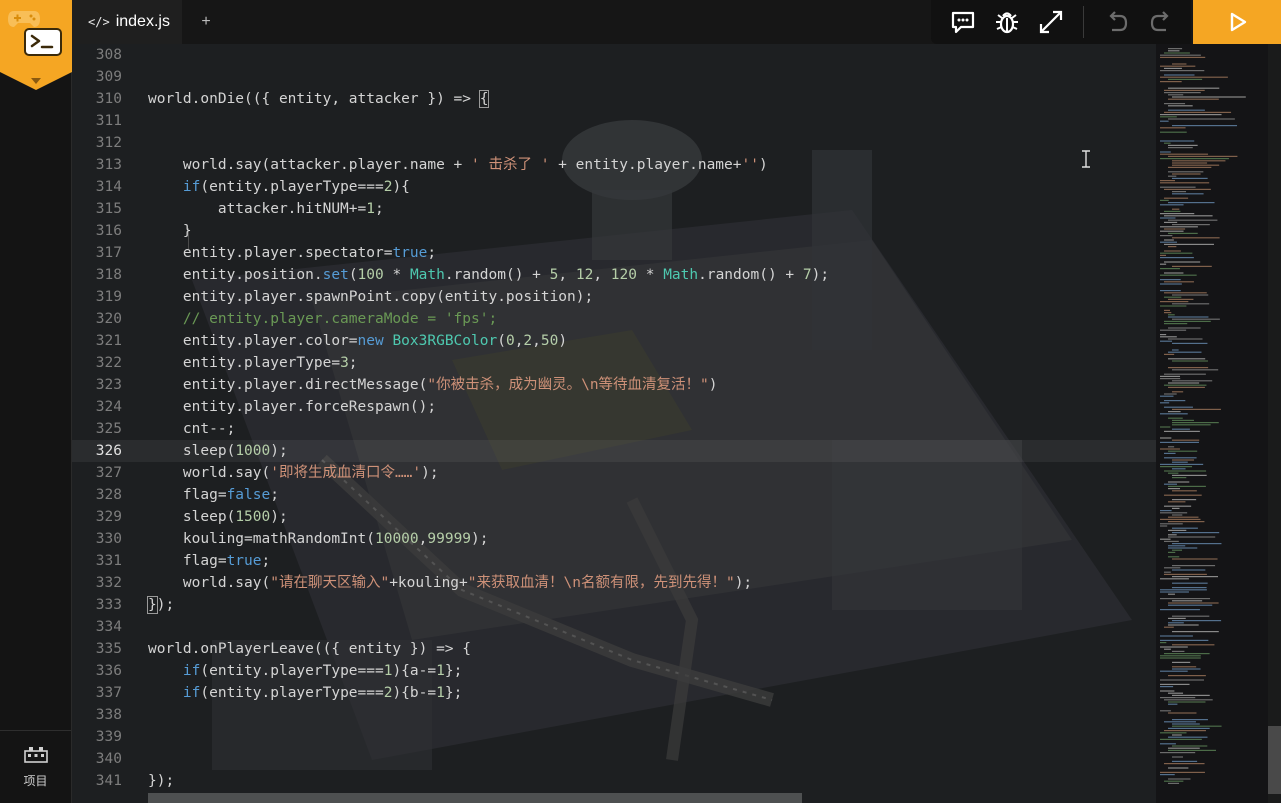 This screenshot has width=1281, height=803. Describe the element at coordinates (614, 693) in the screenshot. I see `code-line-337: 337 if(entity.playerType===2){b-=1};` at that location.